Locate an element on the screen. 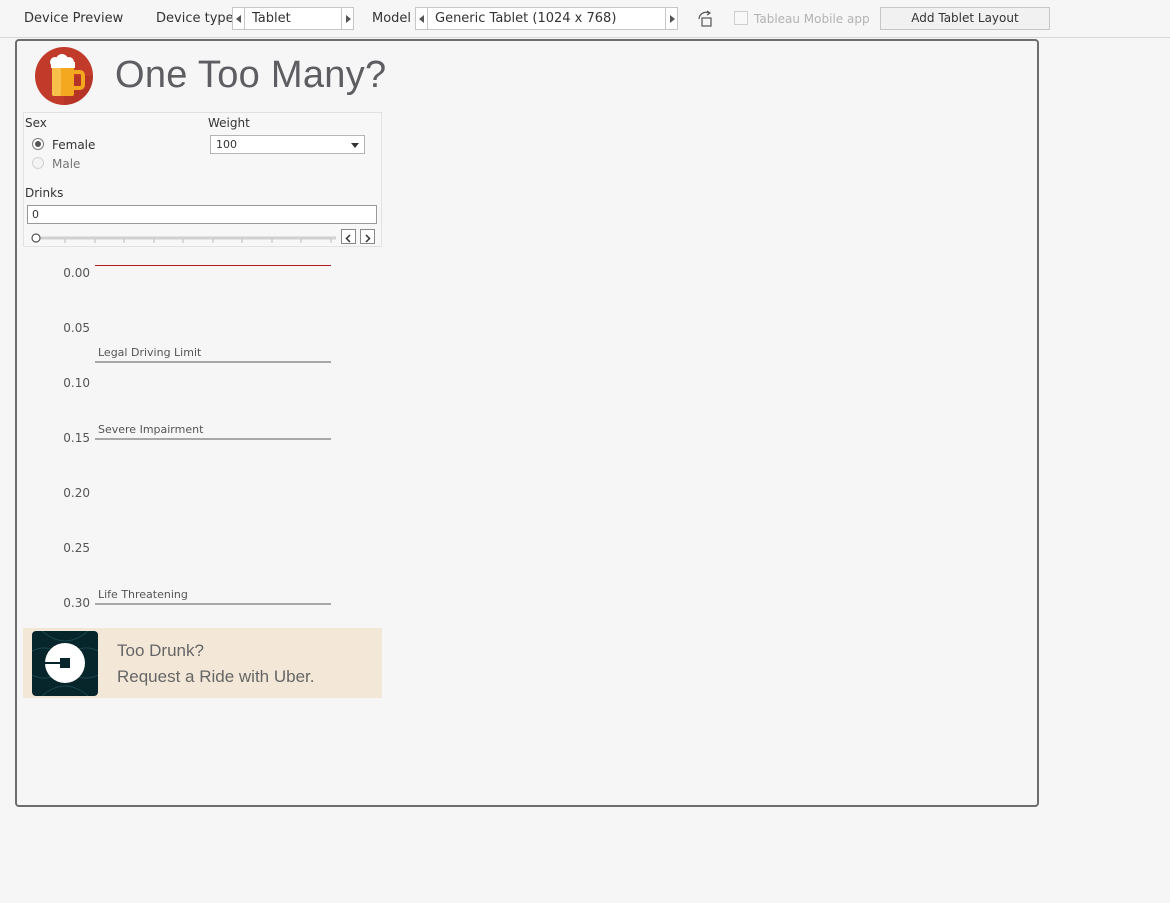 Image resolution: width=1170 pixels, height=903 pixels. uber-banner: Too Drunk? Request a Ride with Uber. is located at coordinates (202, 663).